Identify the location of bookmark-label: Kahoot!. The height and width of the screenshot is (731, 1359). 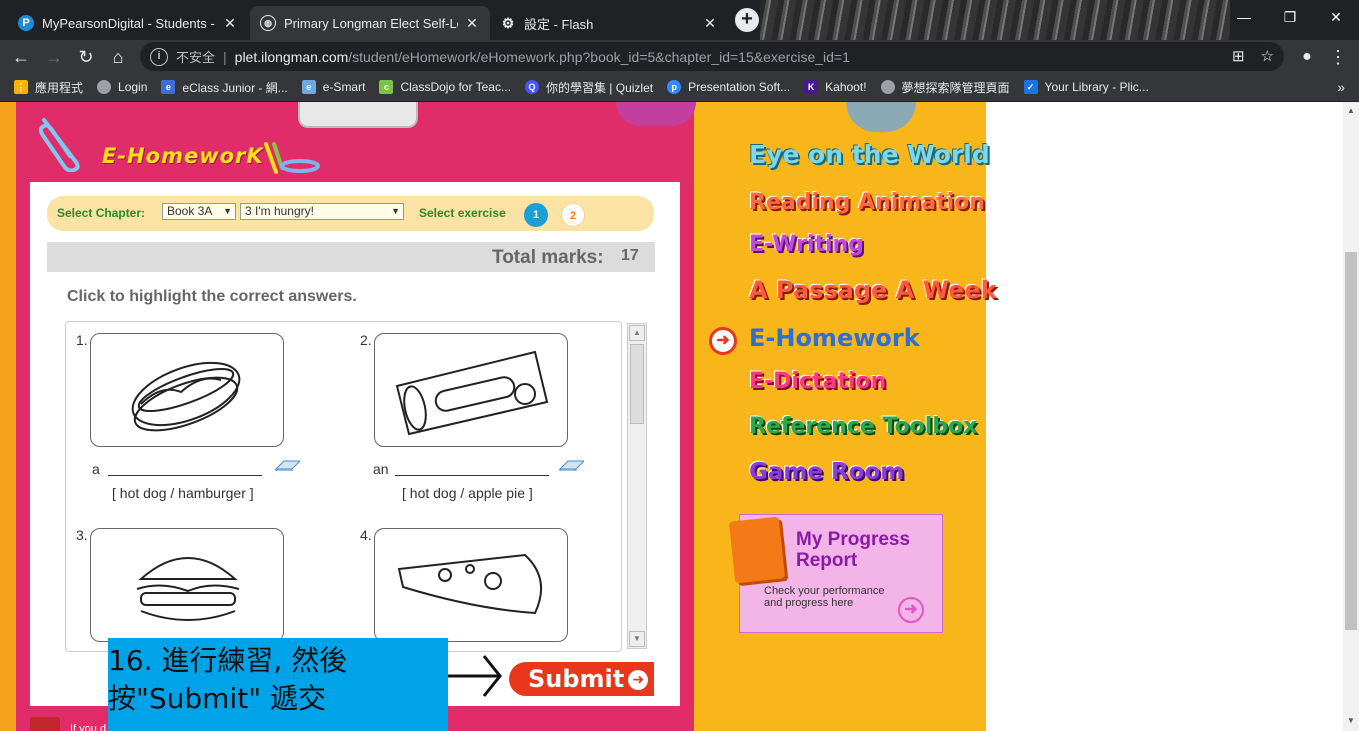
(846, 87).